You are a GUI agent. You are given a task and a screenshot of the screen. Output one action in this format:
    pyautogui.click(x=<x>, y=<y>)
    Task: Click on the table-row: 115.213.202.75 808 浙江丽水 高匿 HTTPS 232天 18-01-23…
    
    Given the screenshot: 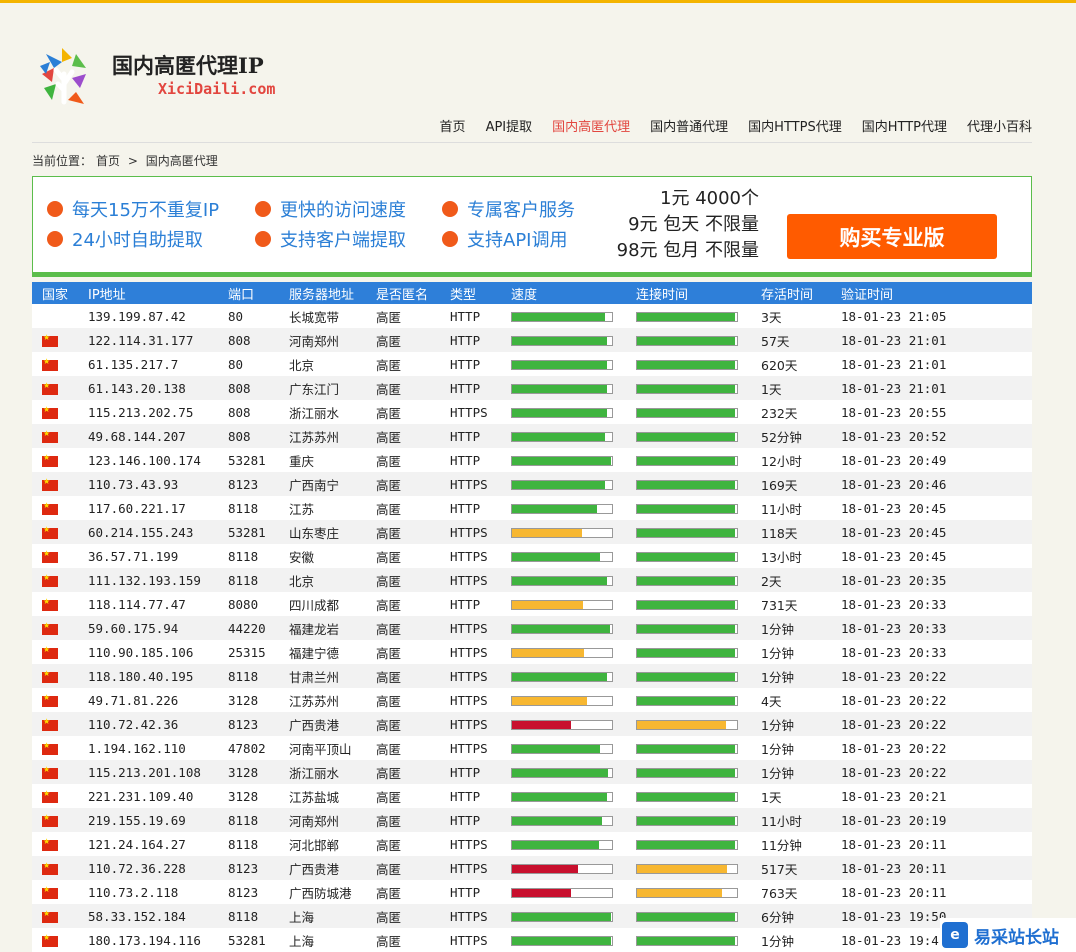 What is the action you would take?
    pyautogui.click(x=532, y=412)
    